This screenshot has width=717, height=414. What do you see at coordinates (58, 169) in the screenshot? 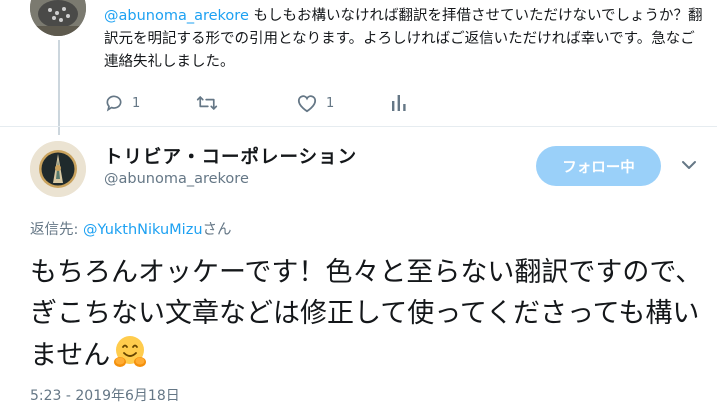
I see `author-avatar` at bounding box center [58, 169].